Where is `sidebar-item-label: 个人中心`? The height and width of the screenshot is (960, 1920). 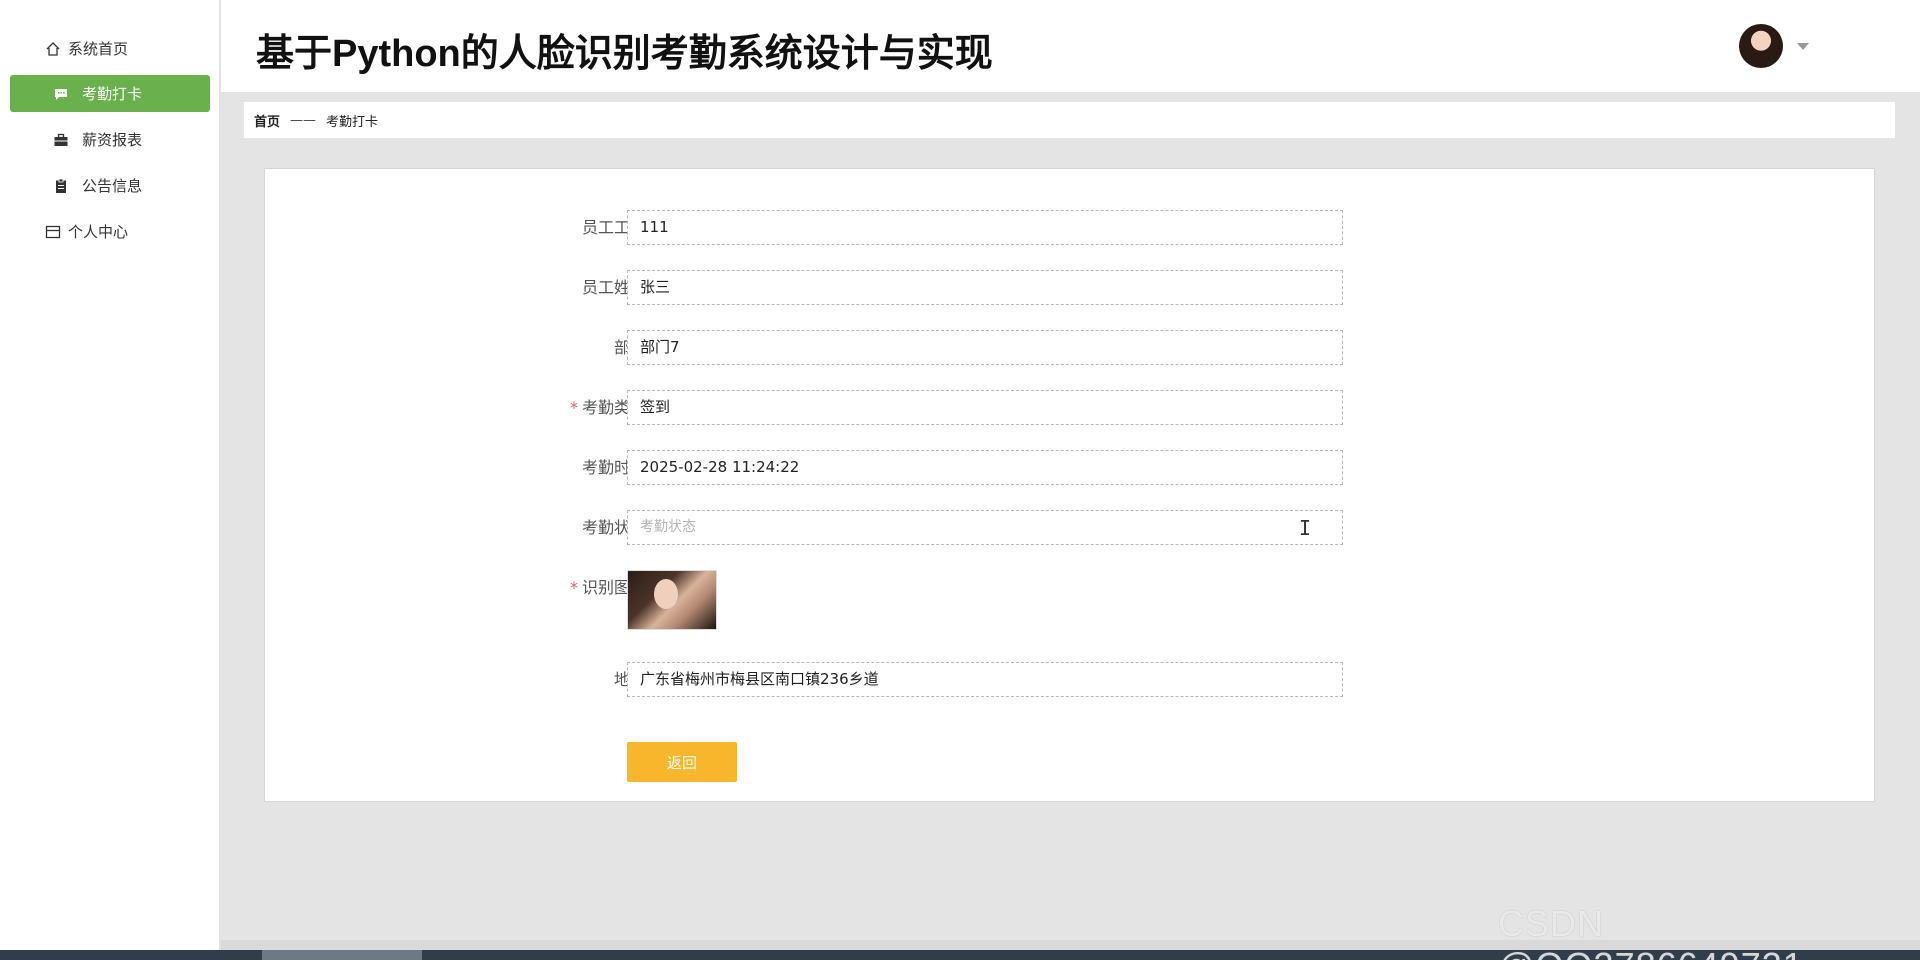 sidebar-item-label: 个人中心 is located at coordinates (98, 232).